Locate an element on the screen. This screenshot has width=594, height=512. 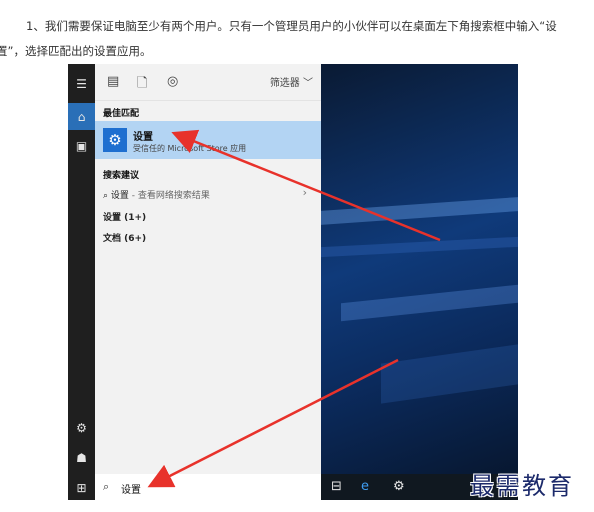
best-match-heading: 最佳匹配 is located at coordinates (121, 114).